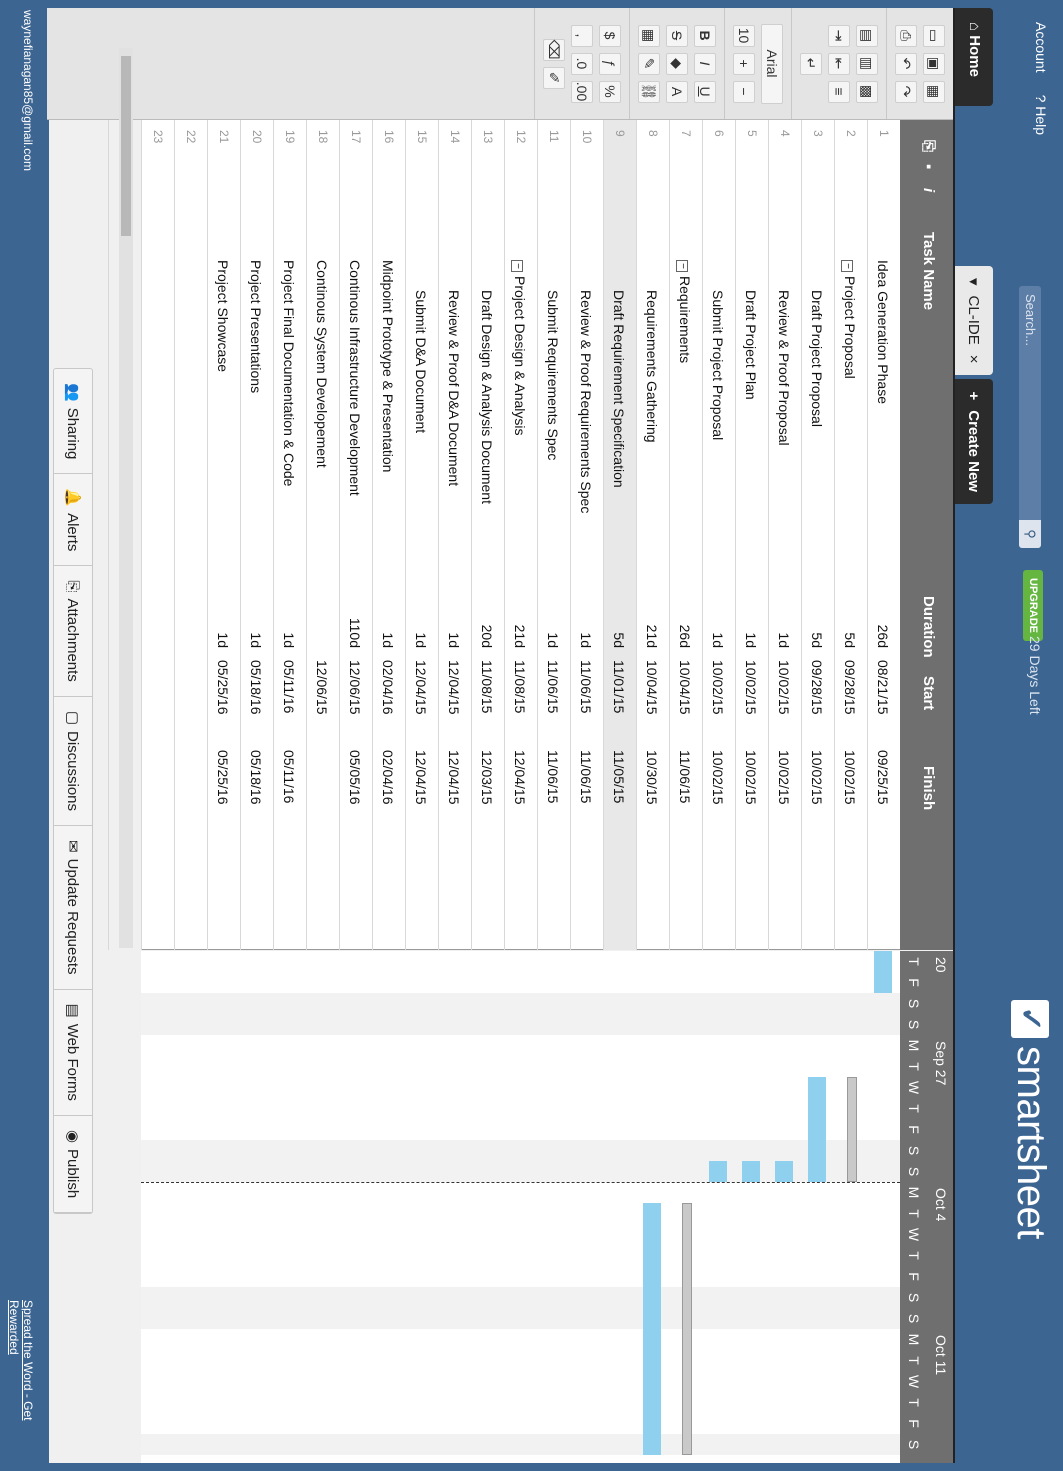  I want to click on currency-icon: $, so click(610, 35).